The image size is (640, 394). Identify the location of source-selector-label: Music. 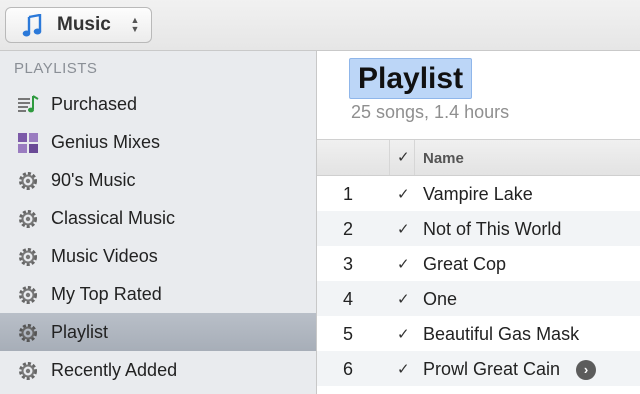
(84, 24).